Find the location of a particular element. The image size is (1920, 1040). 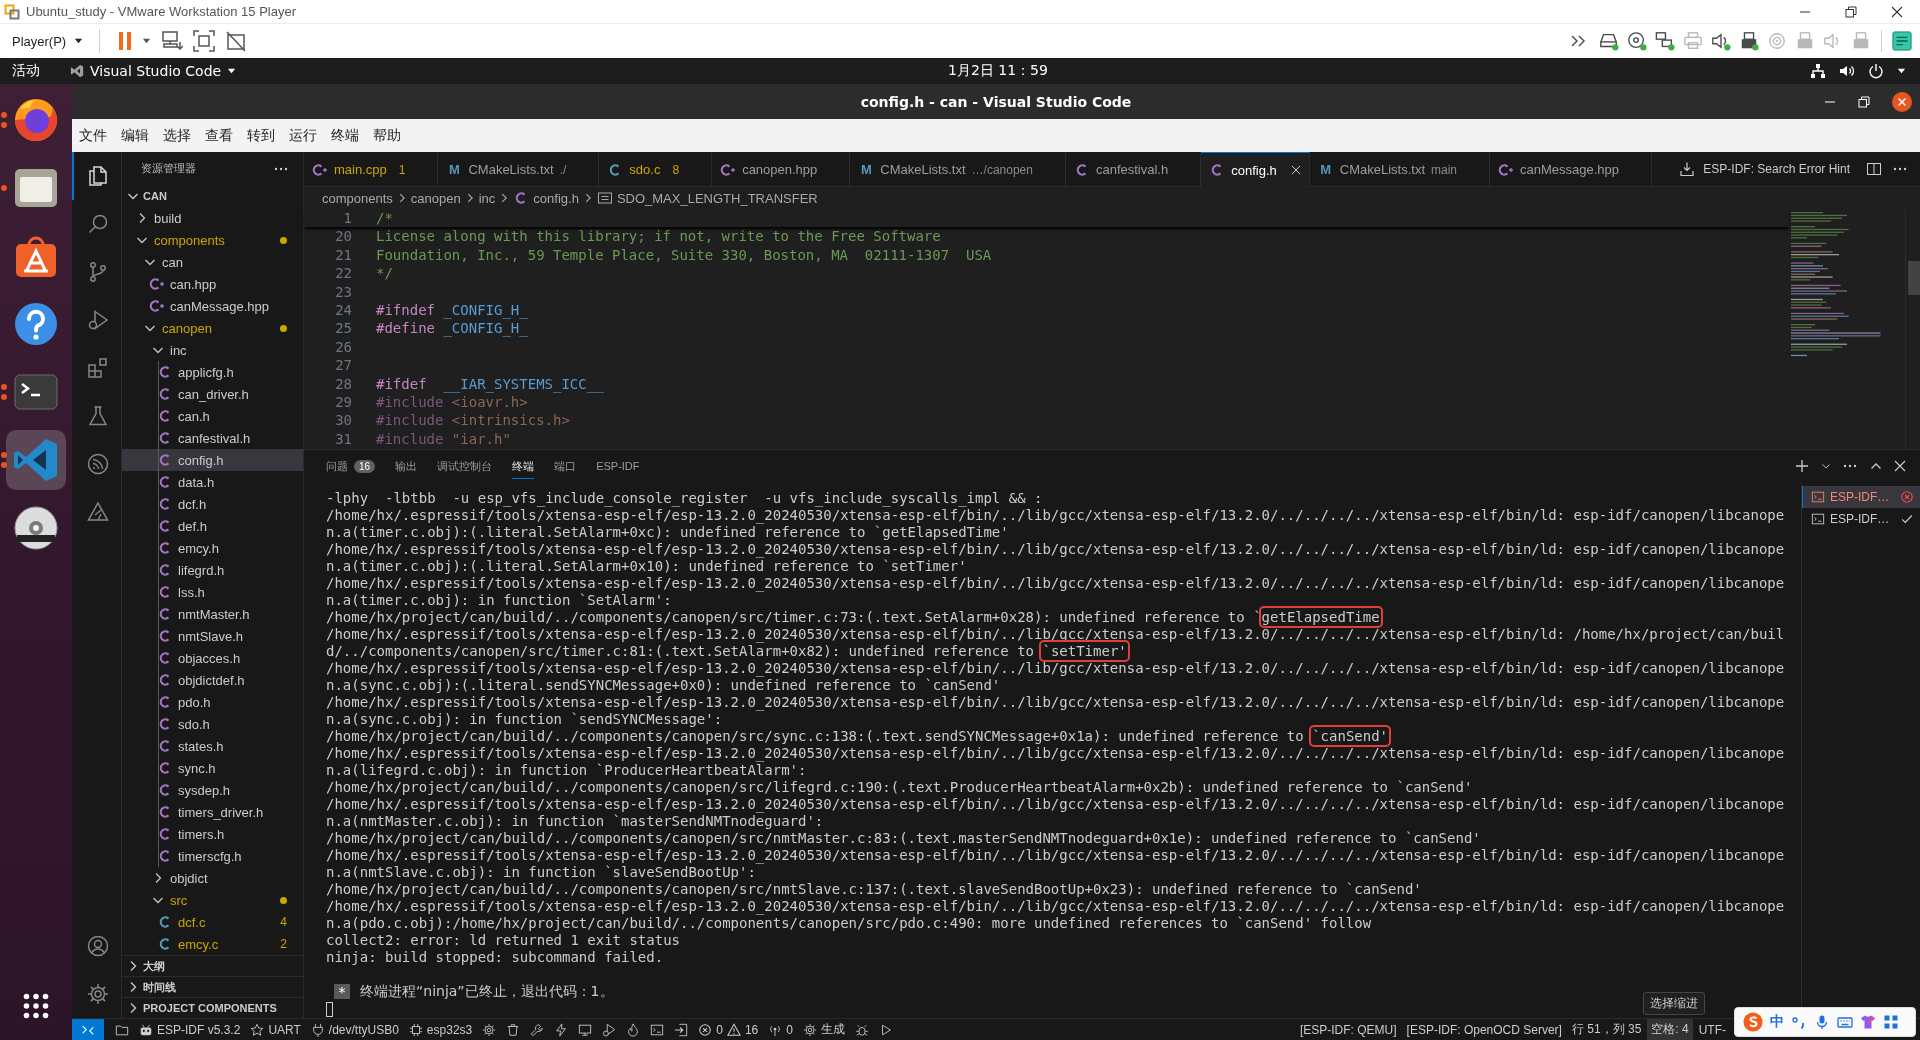

editor-tab: main.cpp 1 is located at coordinates (371, 169).